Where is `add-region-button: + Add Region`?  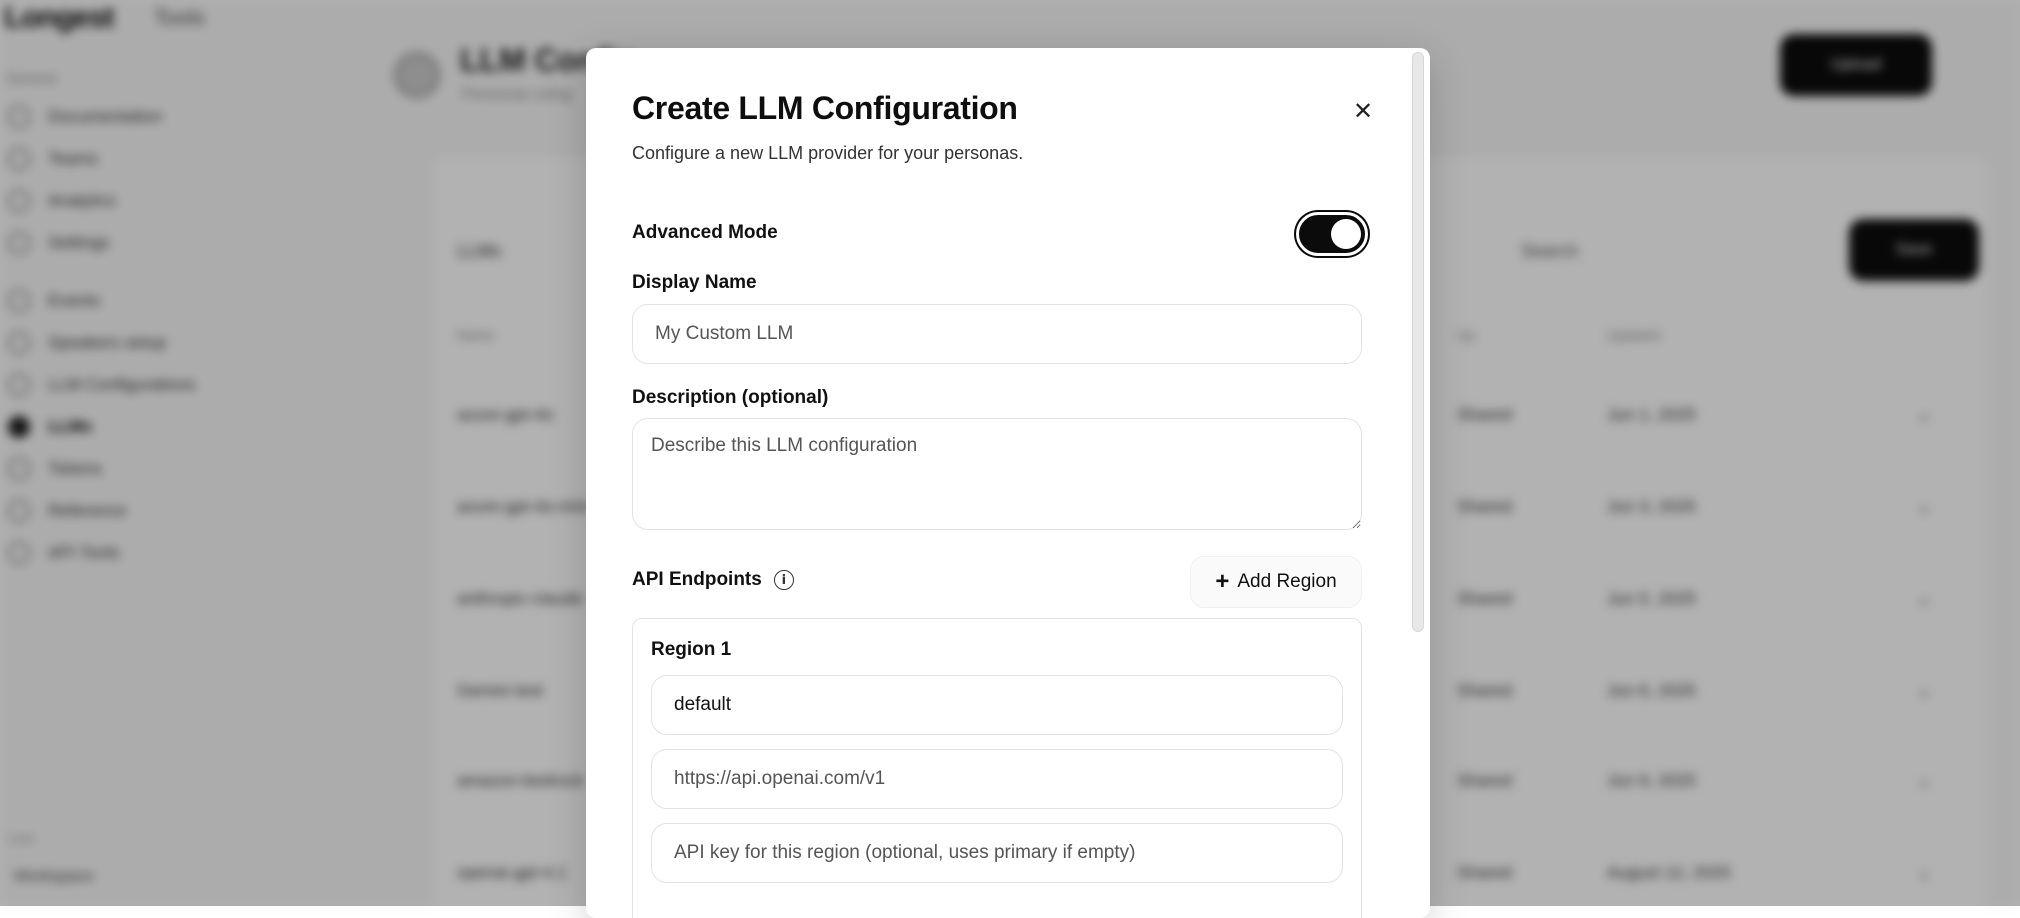 add-region-button: + Add Region is located at coordinates (1276, 582).